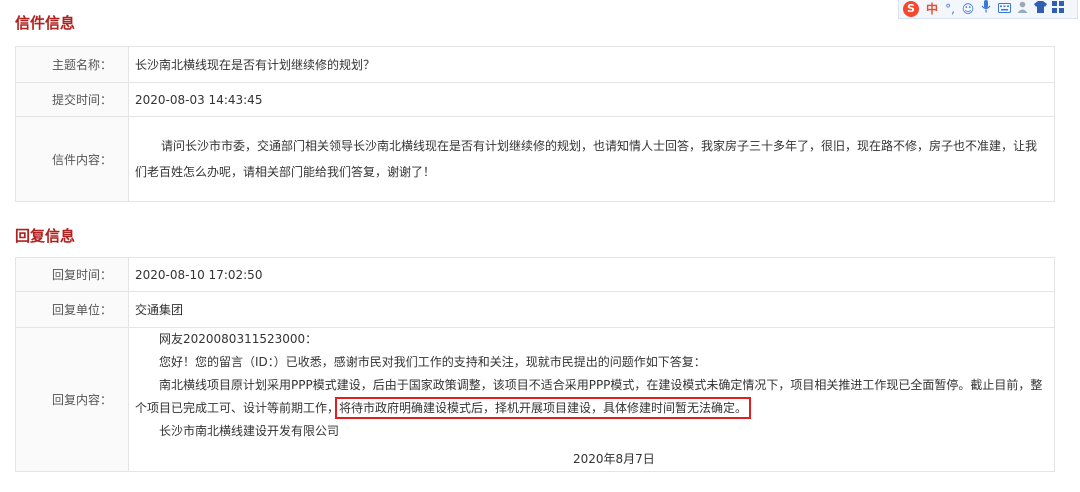  What do you see at coordinates (72, 274) in the screenshot?
I see `reply-time-label: 回复时间：` at bounding box center [72, 274].